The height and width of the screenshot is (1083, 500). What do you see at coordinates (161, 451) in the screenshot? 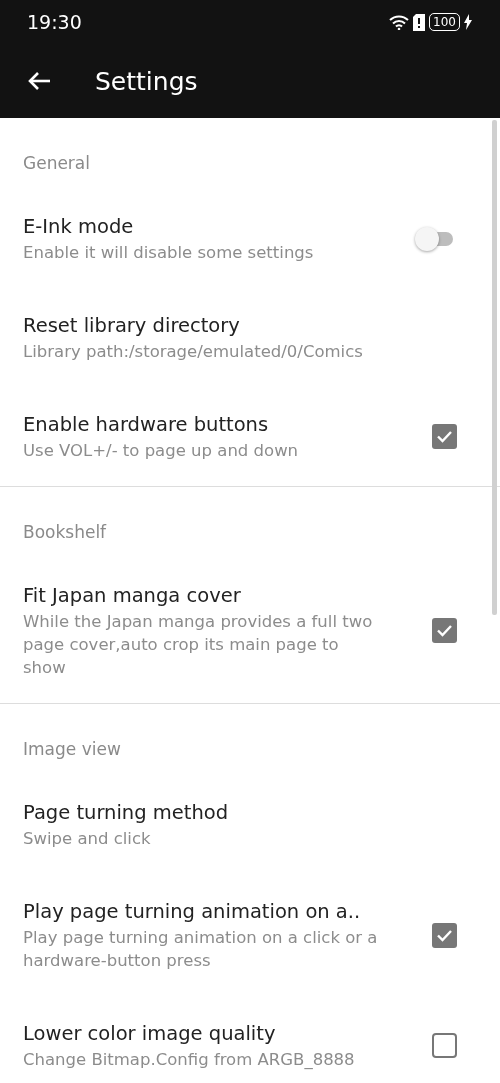
I see `setting-description: Use VOL+/- to page up and down` at bounding box center [161, 451].